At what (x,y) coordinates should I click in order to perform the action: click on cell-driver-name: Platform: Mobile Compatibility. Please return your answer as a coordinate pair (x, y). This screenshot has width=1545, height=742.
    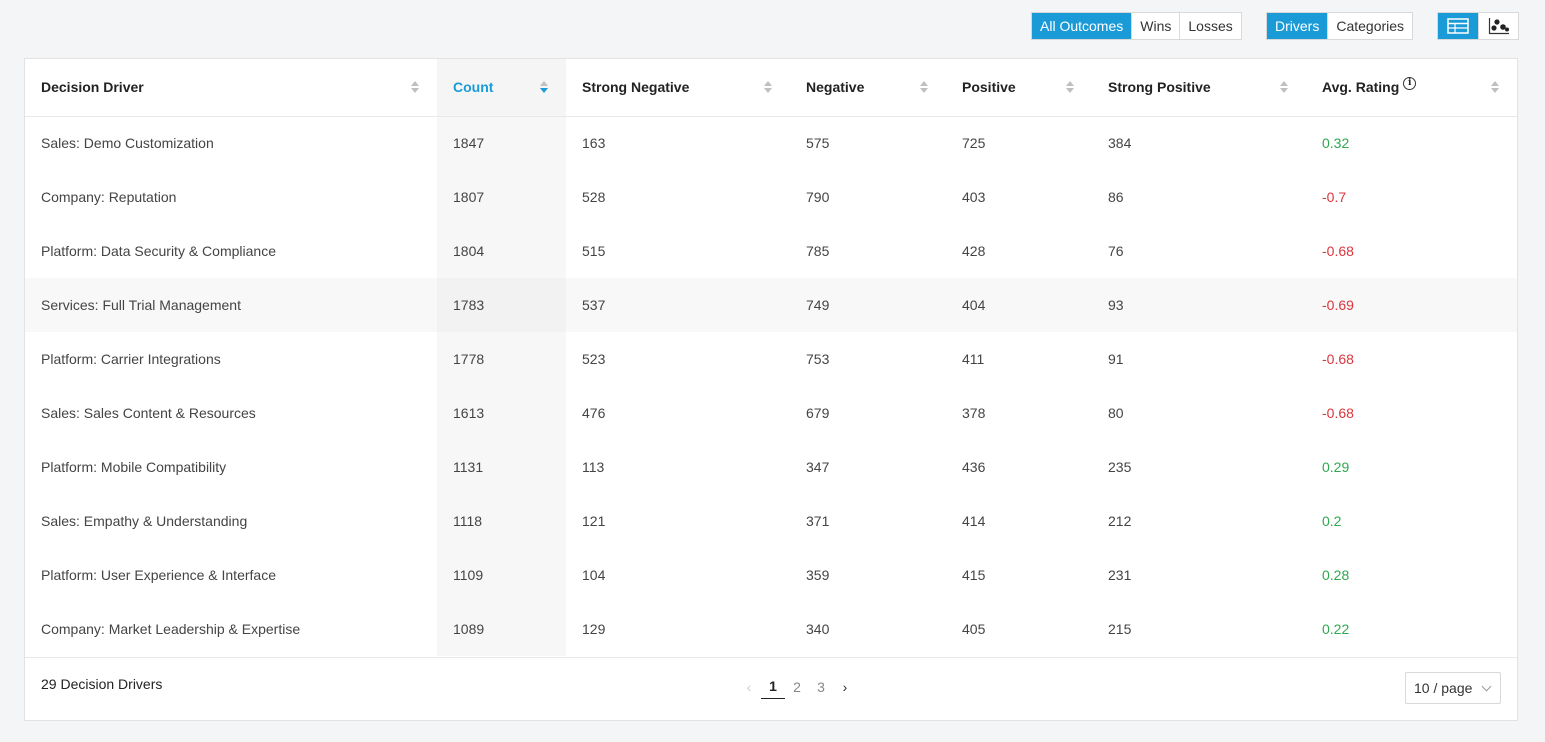
    Looking at the image, I should click on (134, 467).